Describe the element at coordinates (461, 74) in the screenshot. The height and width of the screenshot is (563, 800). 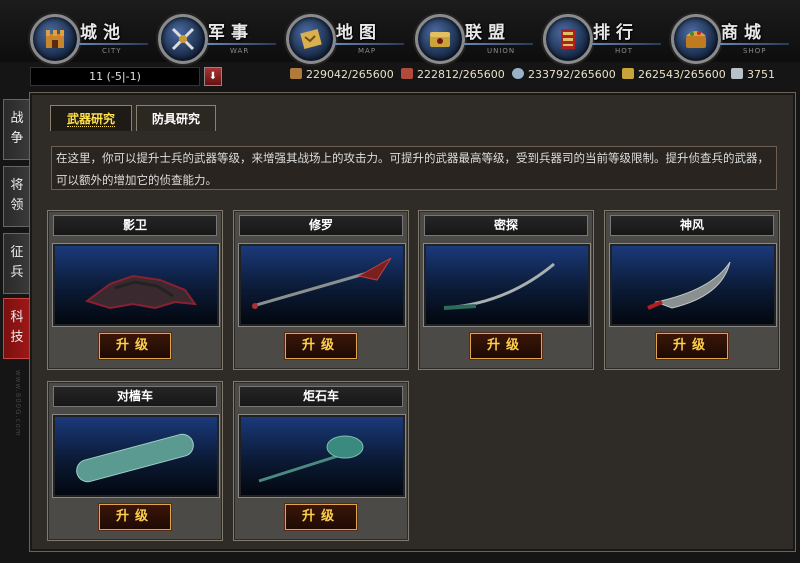
I see `resource-brick-value: 222812/265600` at that location.